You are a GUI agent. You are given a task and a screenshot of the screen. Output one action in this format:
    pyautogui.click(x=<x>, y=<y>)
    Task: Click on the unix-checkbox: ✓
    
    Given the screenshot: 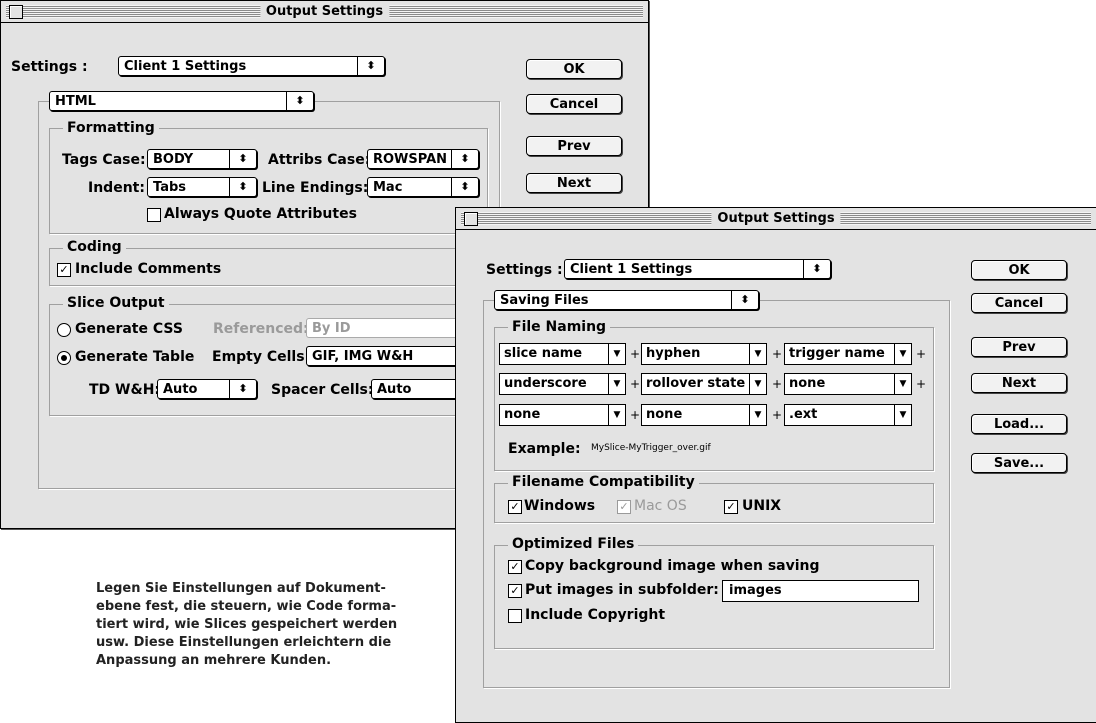 What is the action you would take?
    pyautogui.click(x=731, y=507)
    